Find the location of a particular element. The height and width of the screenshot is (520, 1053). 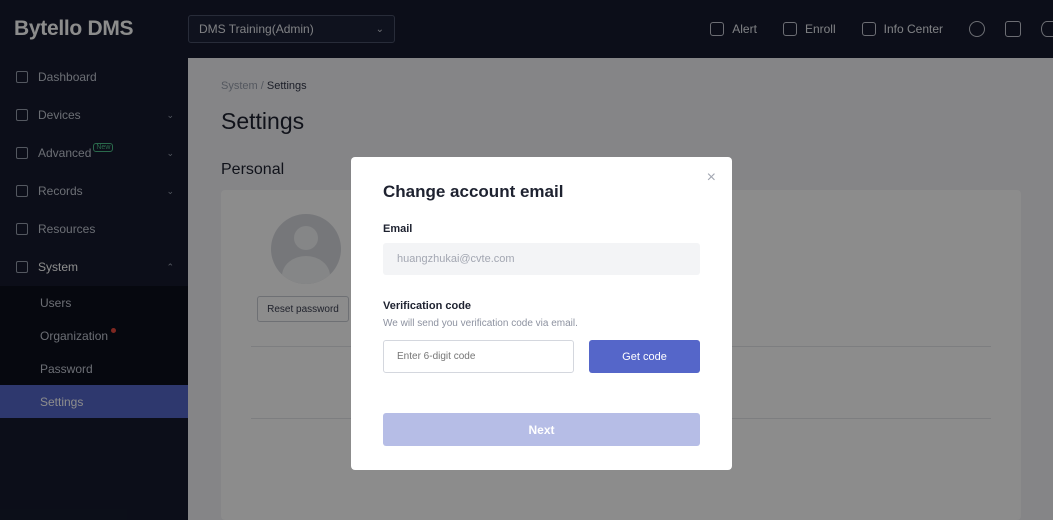

email-field: huangzhukai@cvte.com is located at coordinates (541, 259).